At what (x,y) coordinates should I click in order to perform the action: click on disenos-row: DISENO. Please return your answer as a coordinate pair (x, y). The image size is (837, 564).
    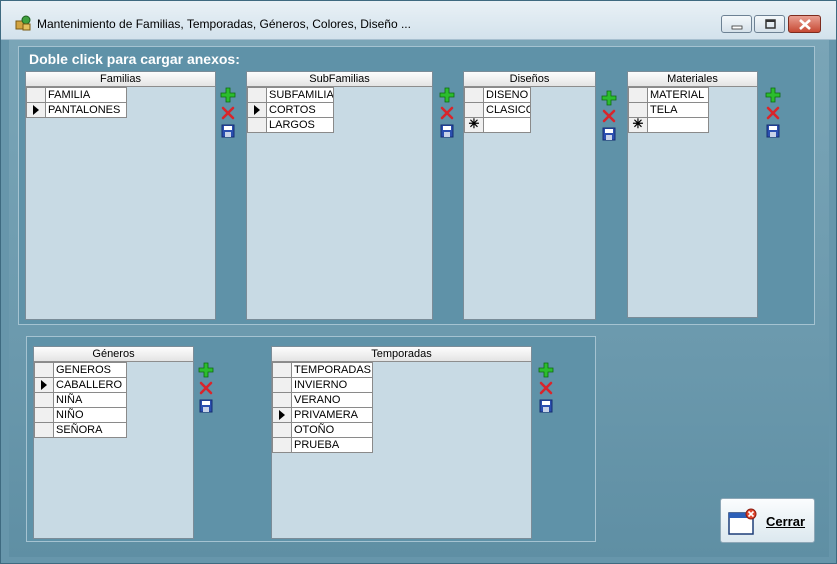
    Looking at the image, I should click on (497, 95).